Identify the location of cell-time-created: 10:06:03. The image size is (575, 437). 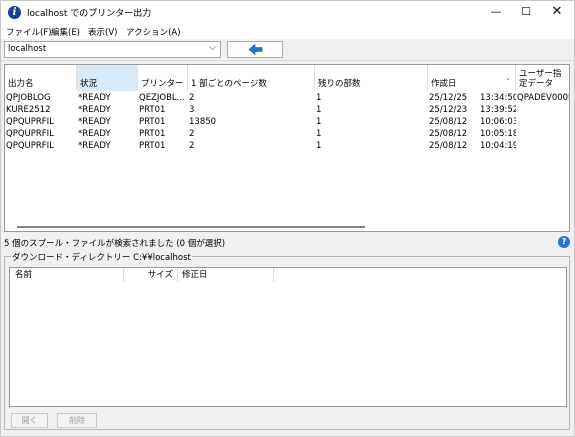
(498, 122).